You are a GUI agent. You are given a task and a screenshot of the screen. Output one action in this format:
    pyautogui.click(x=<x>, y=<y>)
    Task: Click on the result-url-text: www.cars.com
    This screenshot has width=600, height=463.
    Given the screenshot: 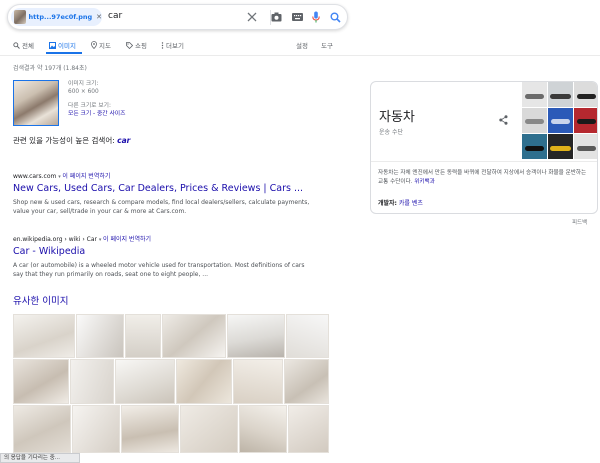 What is the action you would take?
    pyautogui.click(x=35, y=176)
    